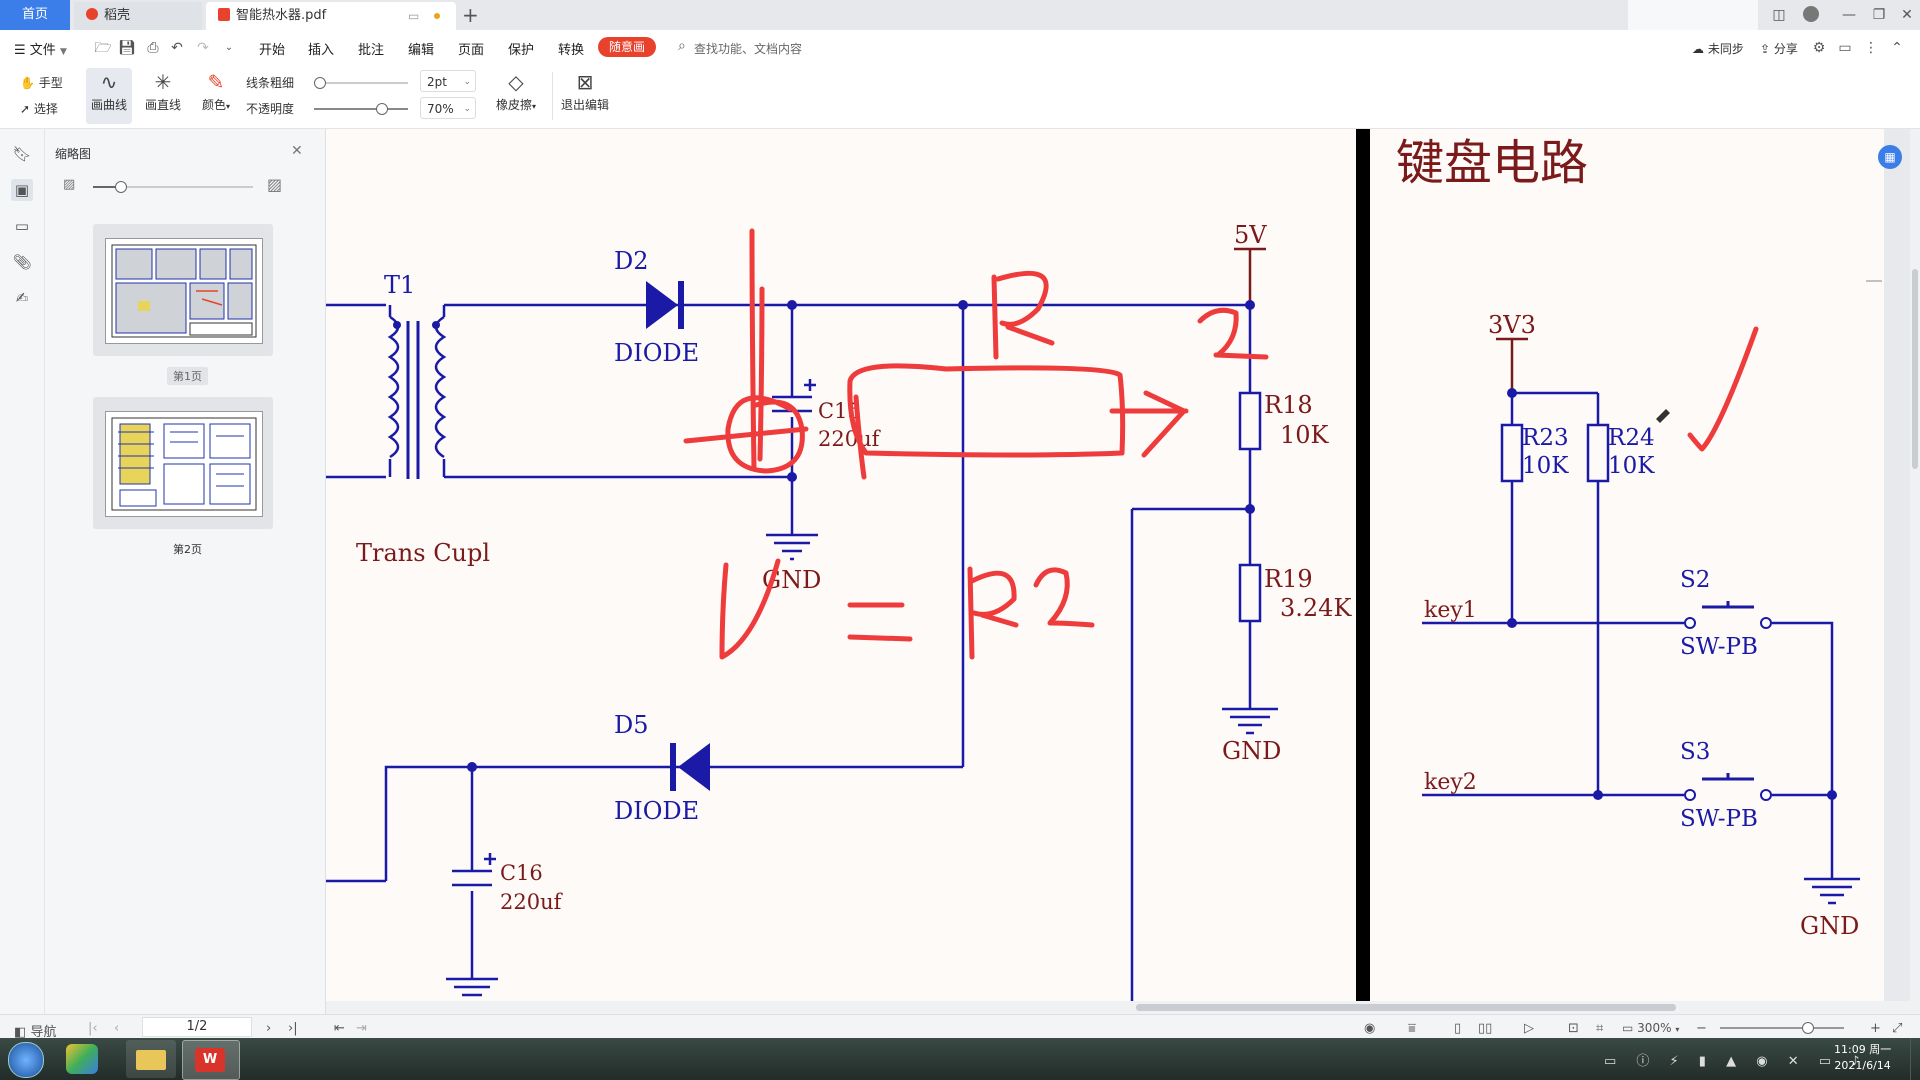 The height and width of the screenshot is (1080, 1920). Describe the element at coordinates (69, 184) in the screenshot. I see `small-image-icon: ▨` at that location.